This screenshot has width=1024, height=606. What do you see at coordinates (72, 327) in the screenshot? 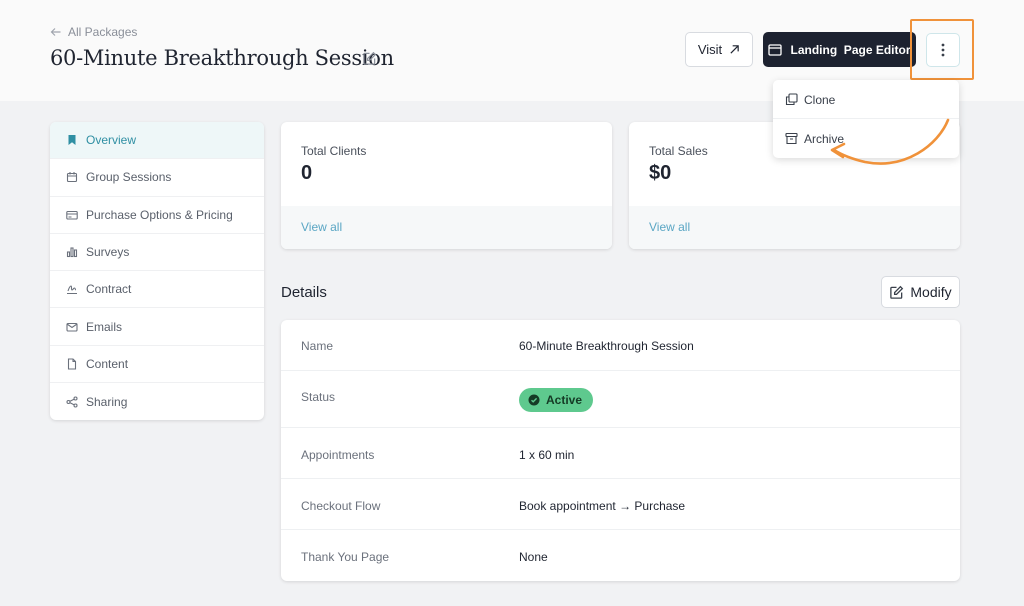
I see `mail-icon` at bounding box center [72, 327].